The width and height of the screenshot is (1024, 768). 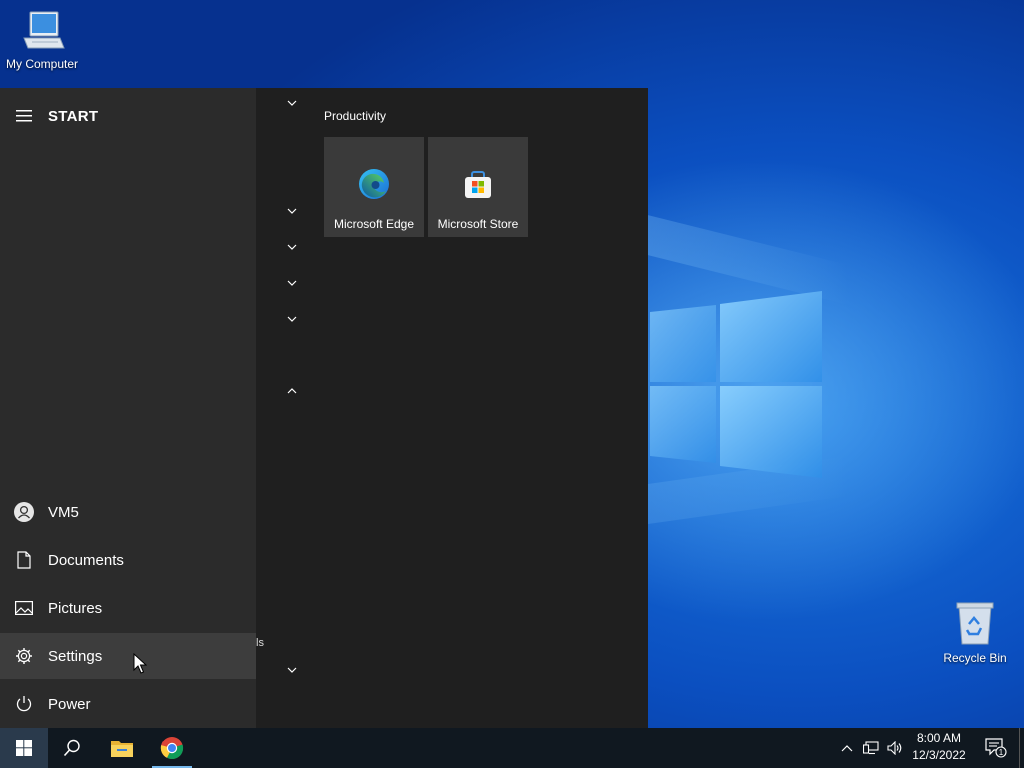 I want to click on chrome-icon, so click(x=172, y=748).